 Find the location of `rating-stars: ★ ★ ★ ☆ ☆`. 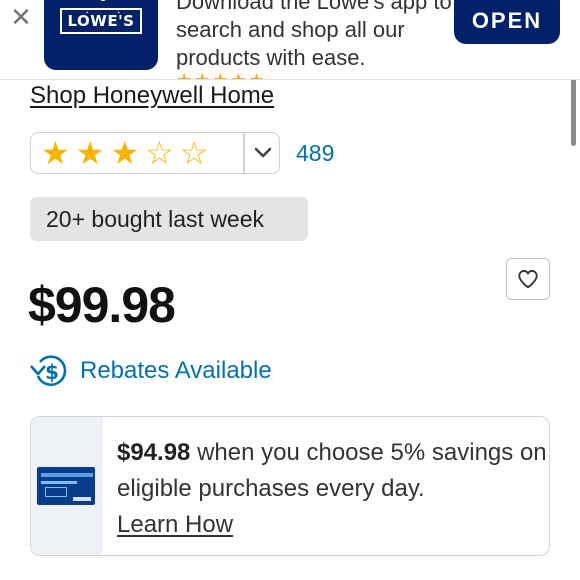

rating-stars: ★ ★ ★ ☆ ☆ is located at coordinates (124, 153).